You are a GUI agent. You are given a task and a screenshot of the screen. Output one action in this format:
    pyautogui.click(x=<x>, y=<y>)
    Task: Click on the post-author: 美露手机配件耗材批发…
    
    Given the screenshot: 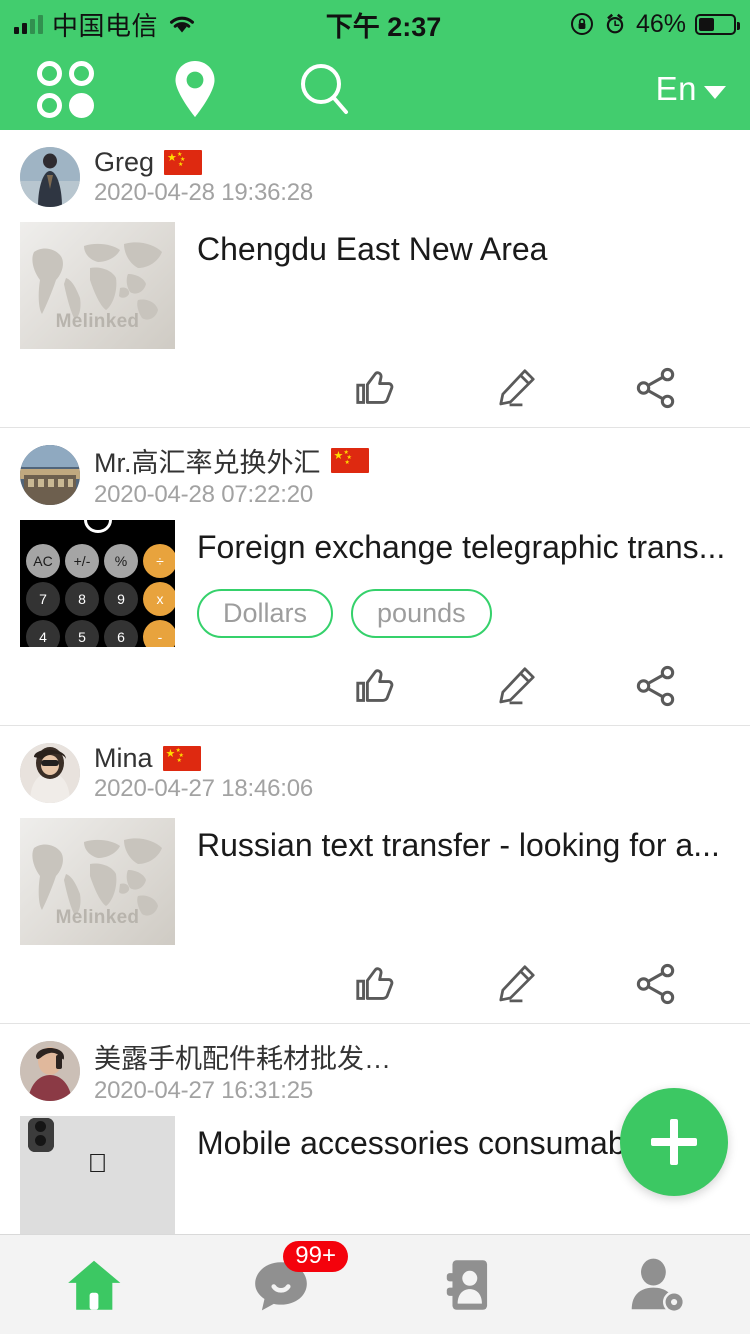 What is the action you would take?
    pyautogui.click(x=242, y=1059)
    